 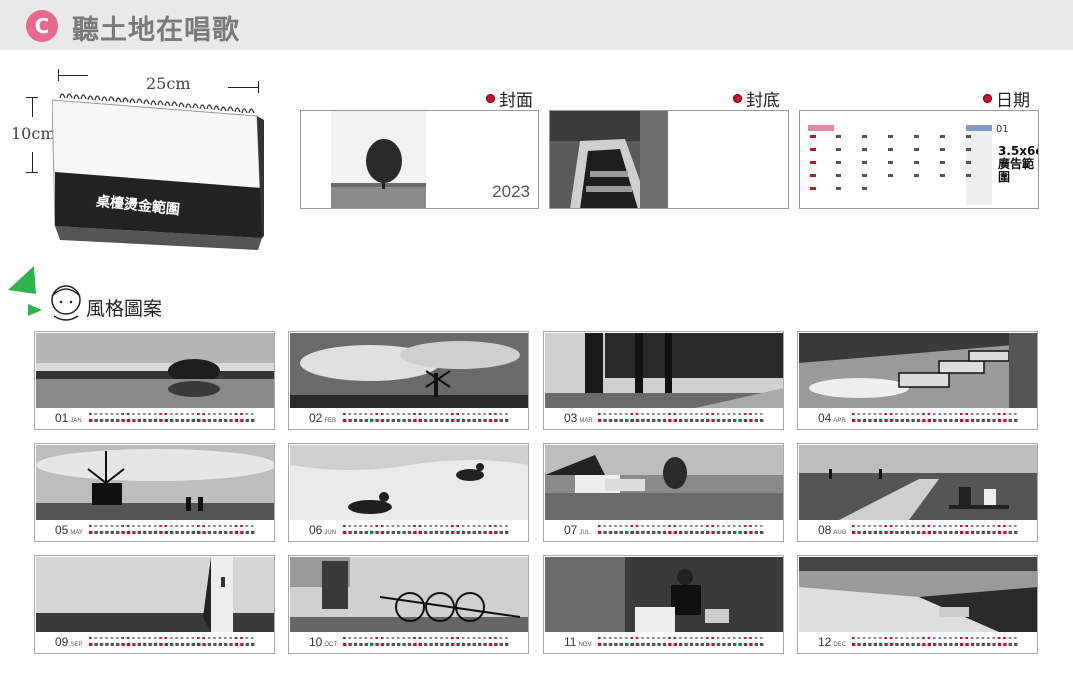 I want to click on month-page-card: 05 MAY, so click(x=154, y=492).